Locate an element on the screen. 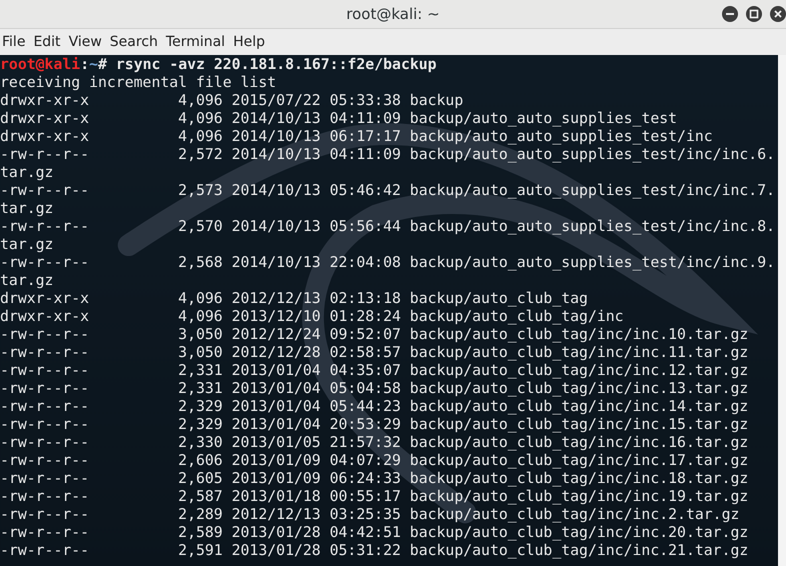 Image resolution: width=786 pixels, height=566 pixels. output-line: drwxr-xr-x 4,096 2014/10/13 04:11:09 backup/auto_auto_supplies_test is located at coordinates (339, 118).